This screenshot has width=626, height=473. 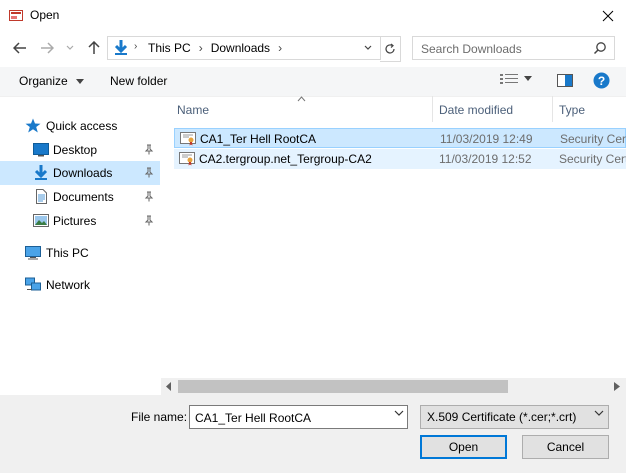 I want to click on nav-item-label: Documents, so click(x=83, y=197).